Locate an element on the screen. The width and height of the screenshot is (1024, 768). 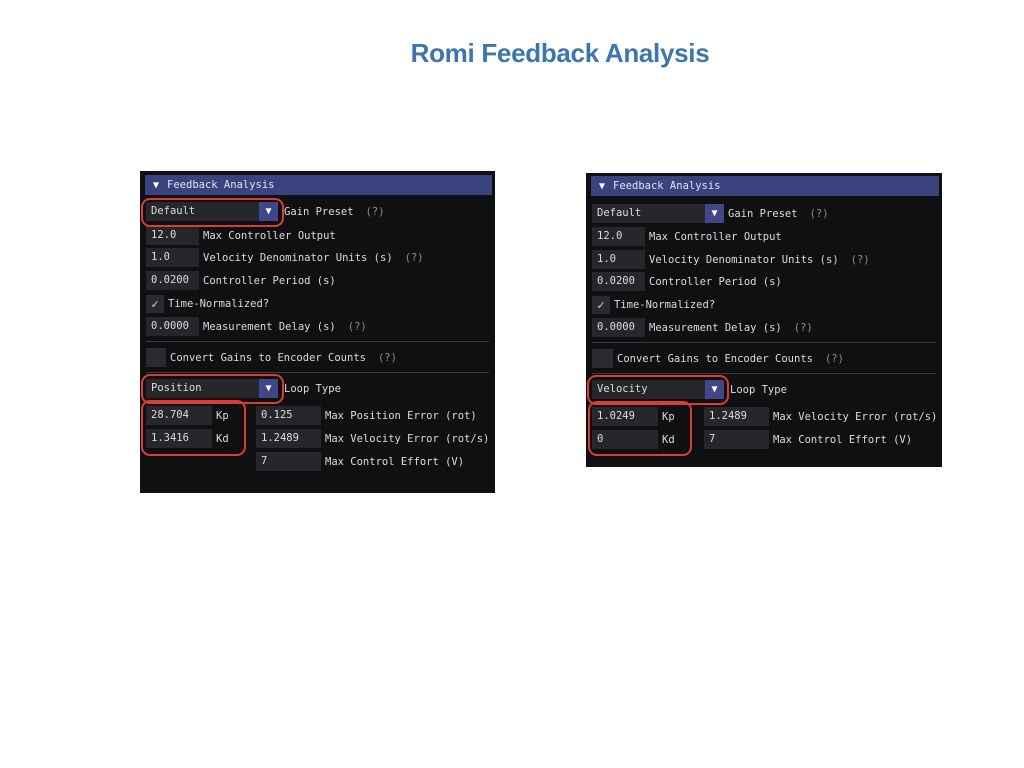
loop-type-row: Velocity ▼ Loop Type is located at coordinates (689, 389).